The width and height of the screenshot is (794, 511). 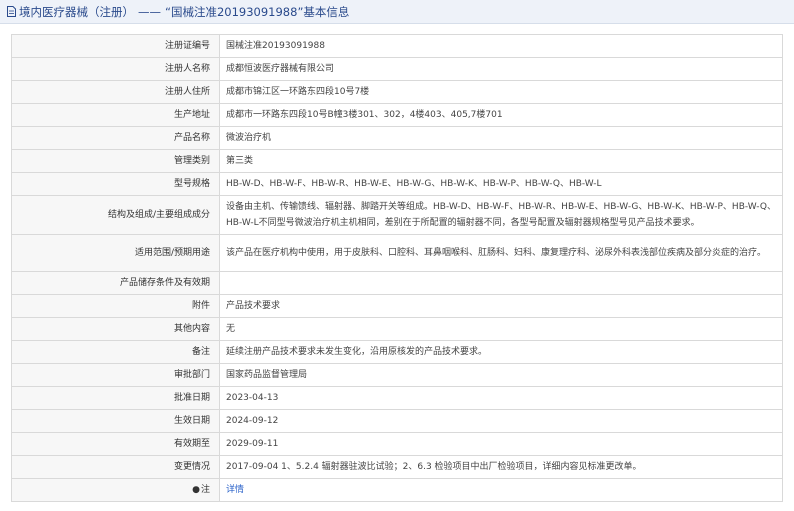 I want to click on row-label: ●注, so click(x=115, y=490).